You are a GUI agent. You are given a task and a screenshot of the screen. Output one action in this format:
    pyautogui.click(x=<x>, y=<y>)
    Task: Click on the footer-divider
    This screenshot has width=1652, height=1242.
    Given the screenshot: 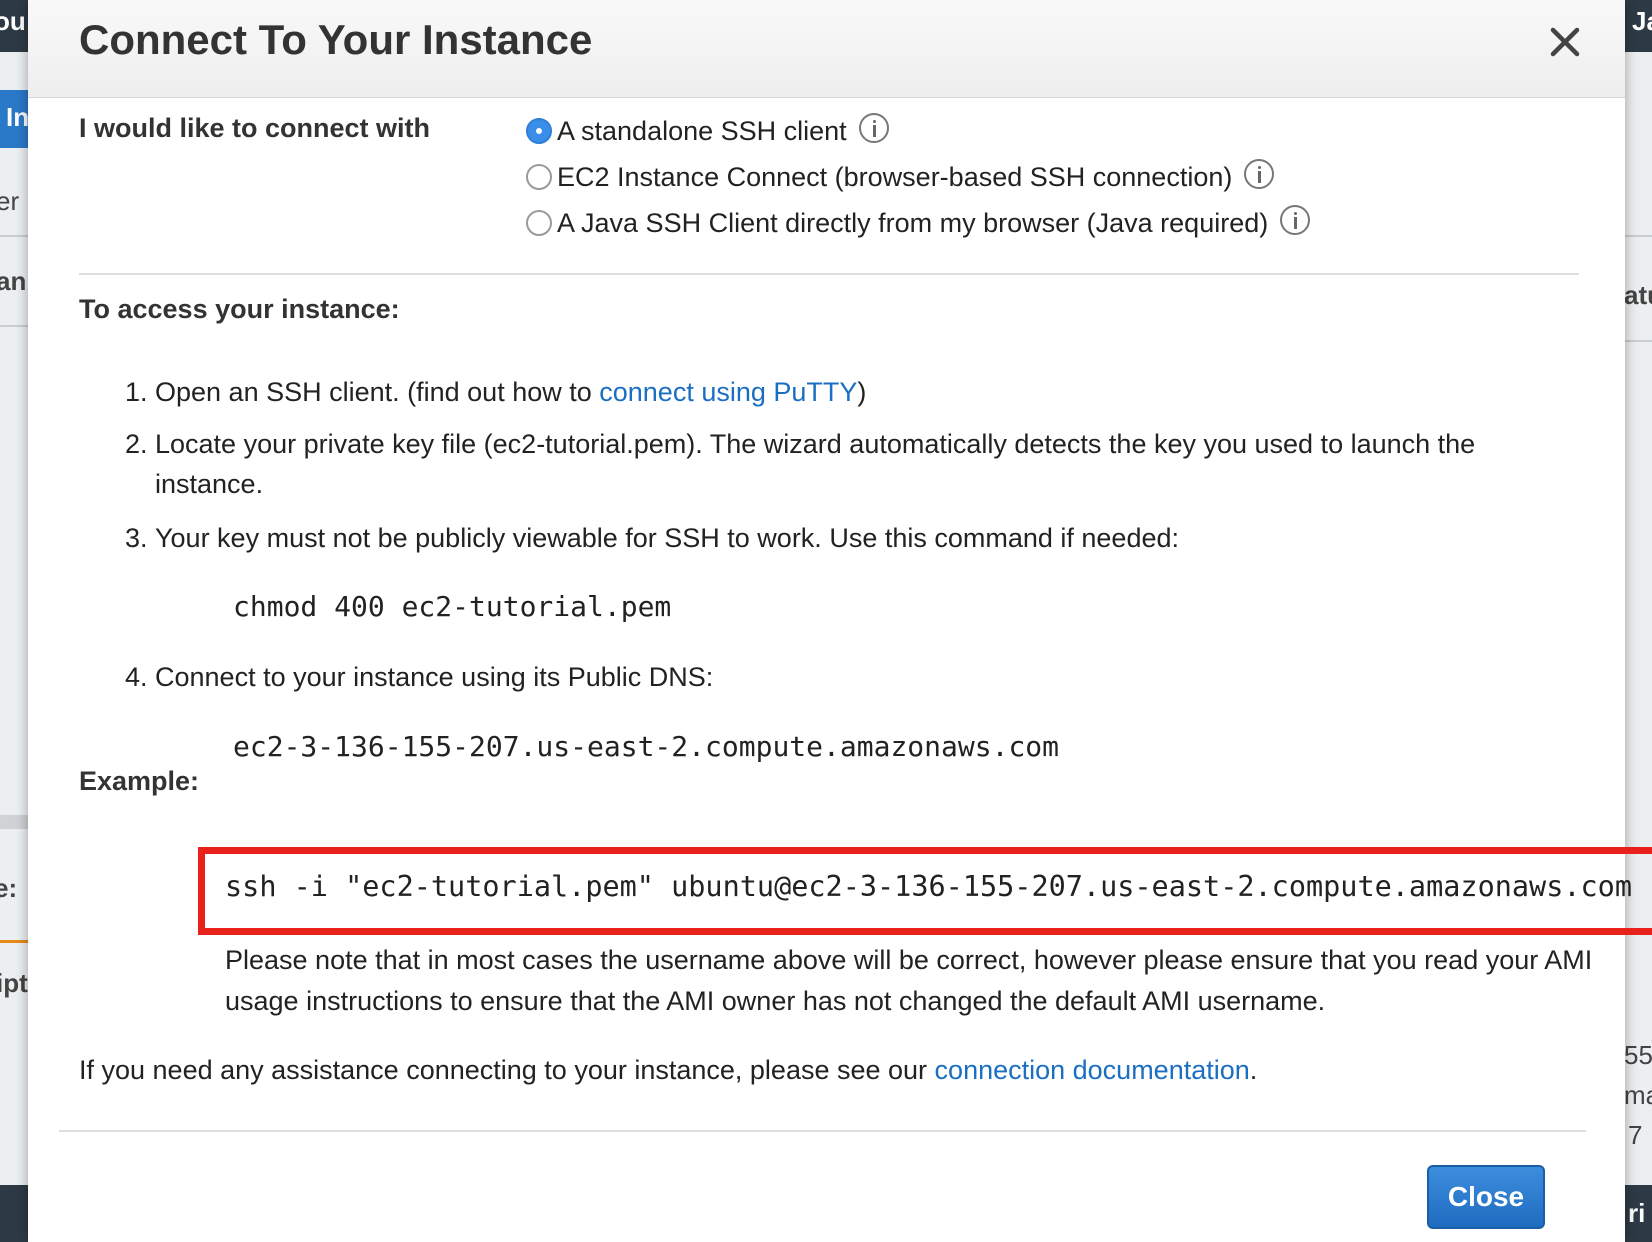 What is the action you would take?
    pyautogui.click(x=822, y=1131)
    